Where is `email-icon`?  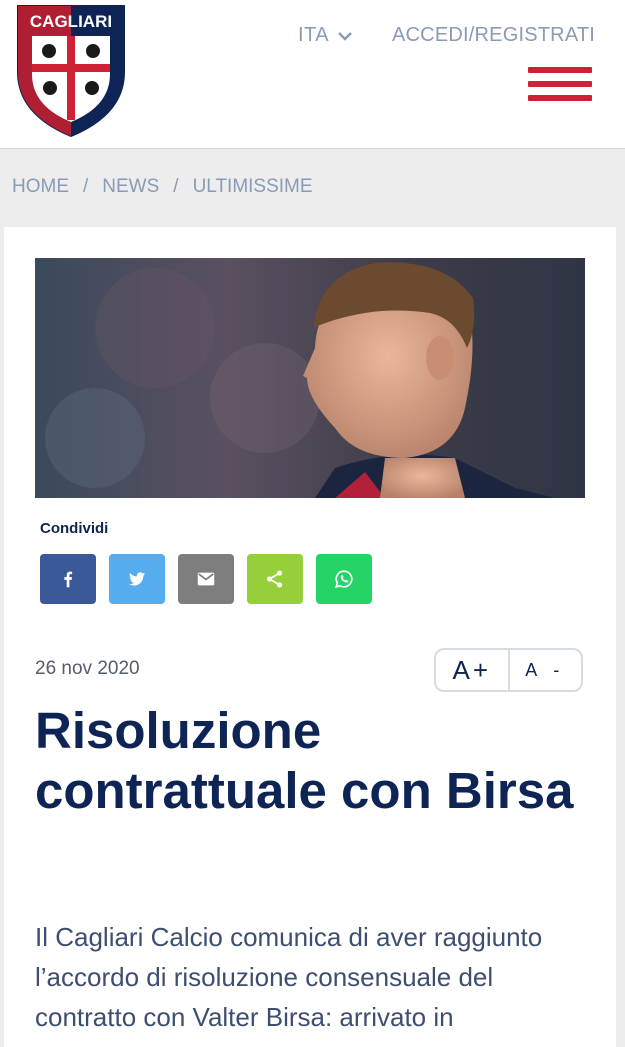 email-icon is located at coordinates (206, 579).